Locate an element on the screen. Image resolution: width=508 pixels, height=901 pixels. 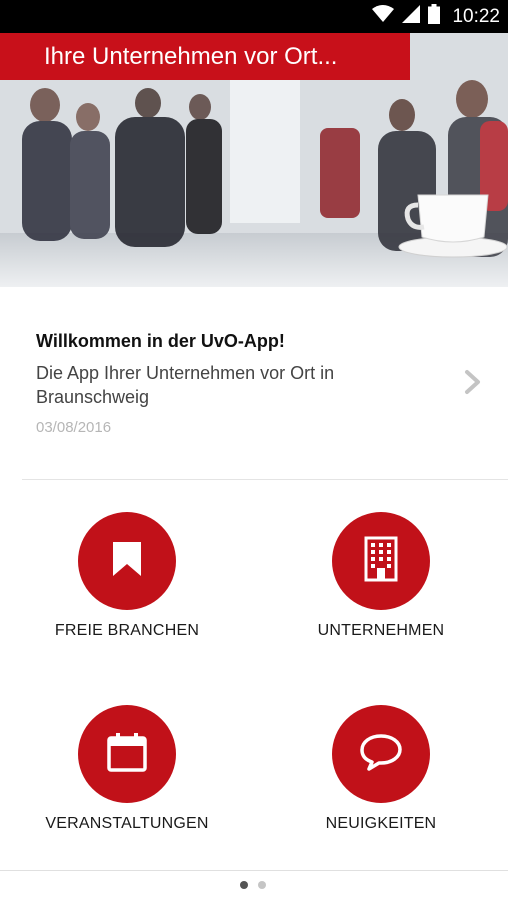
wifi-icon is located at coordinates (383, 16).